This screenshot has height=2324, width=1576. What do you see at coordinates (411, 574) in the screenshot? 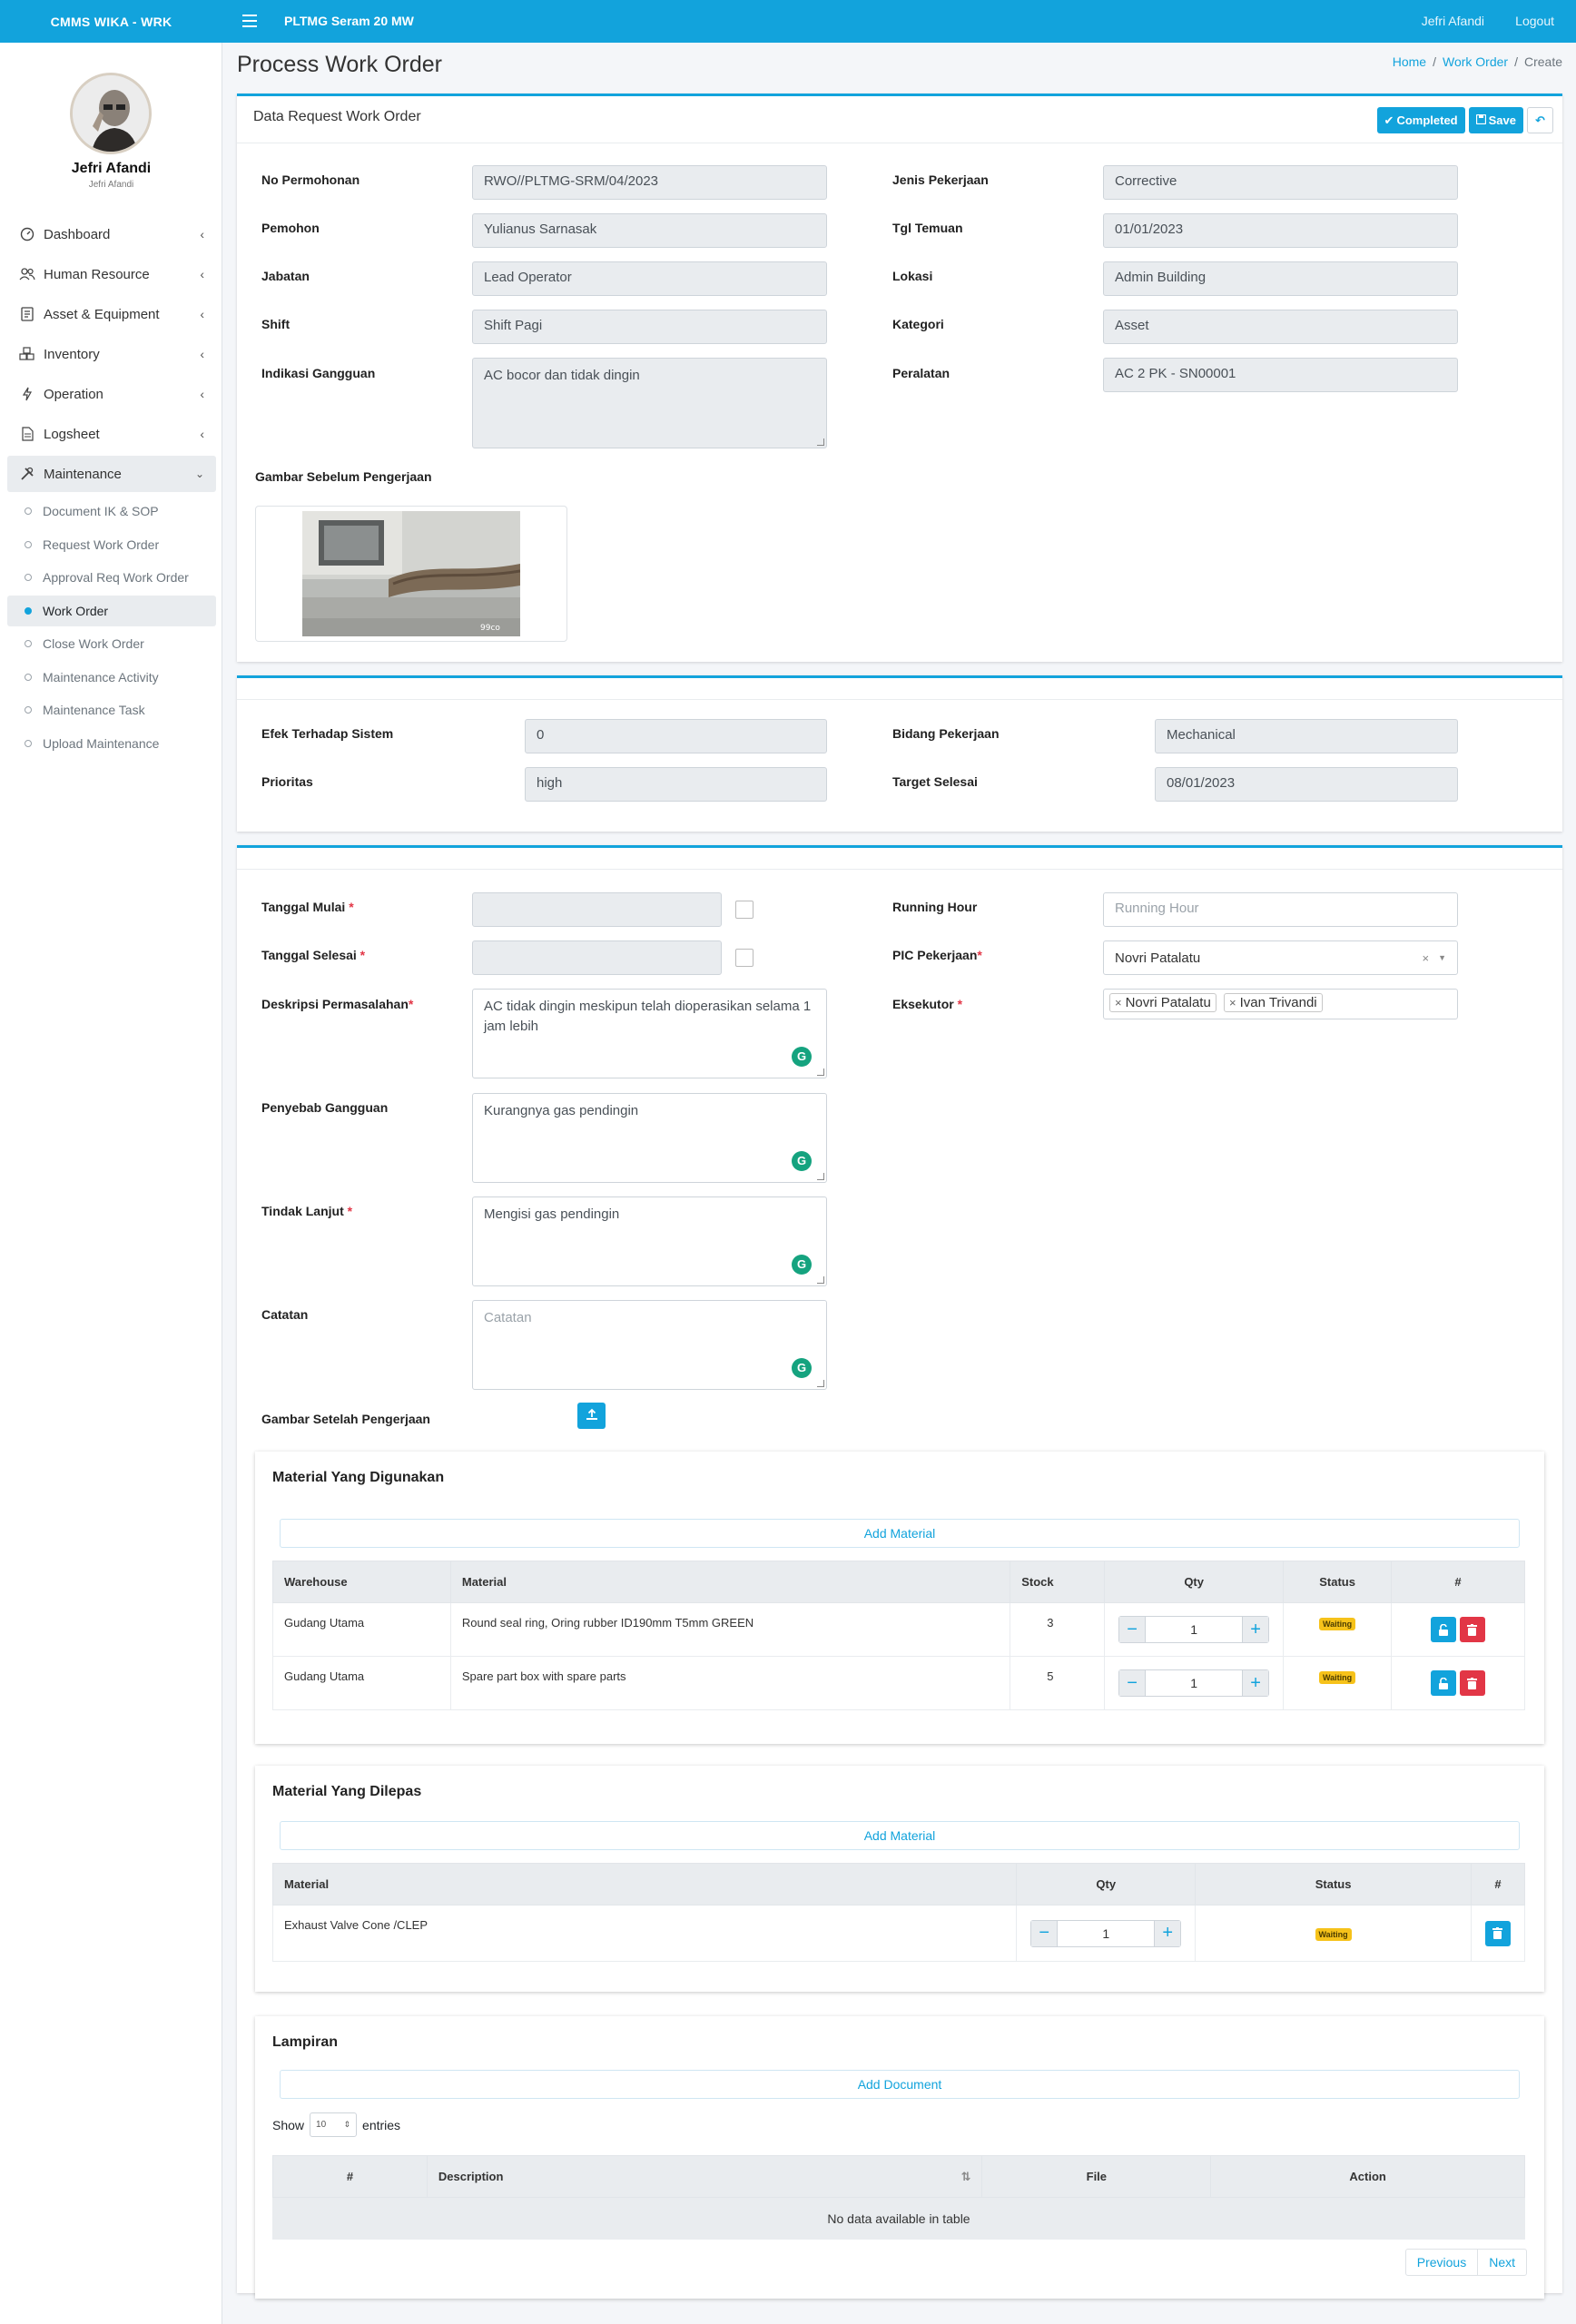
I see `before-photo-frame: 99co` at bounding box center [411, 574].